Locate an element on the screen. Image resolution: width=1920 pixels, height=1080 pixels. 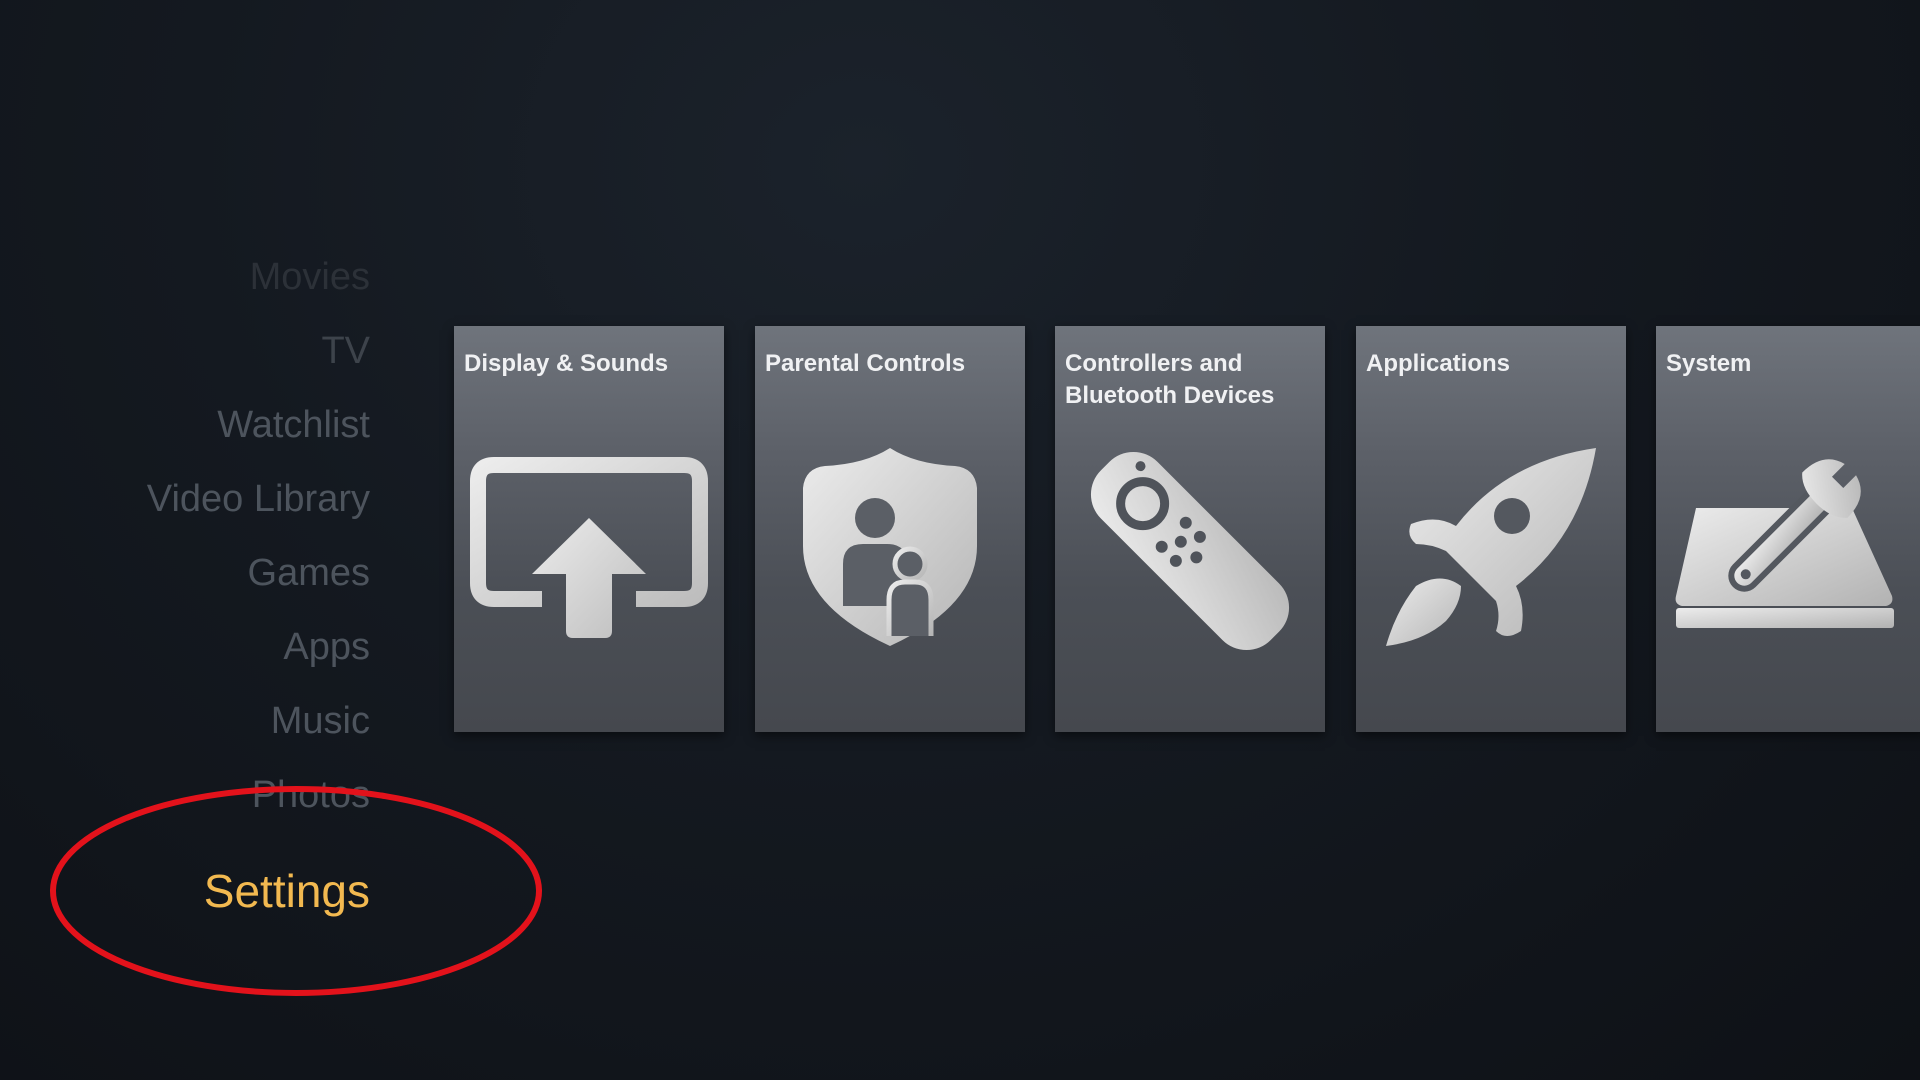
rocket-icon is located at coordinates (1491, 547).